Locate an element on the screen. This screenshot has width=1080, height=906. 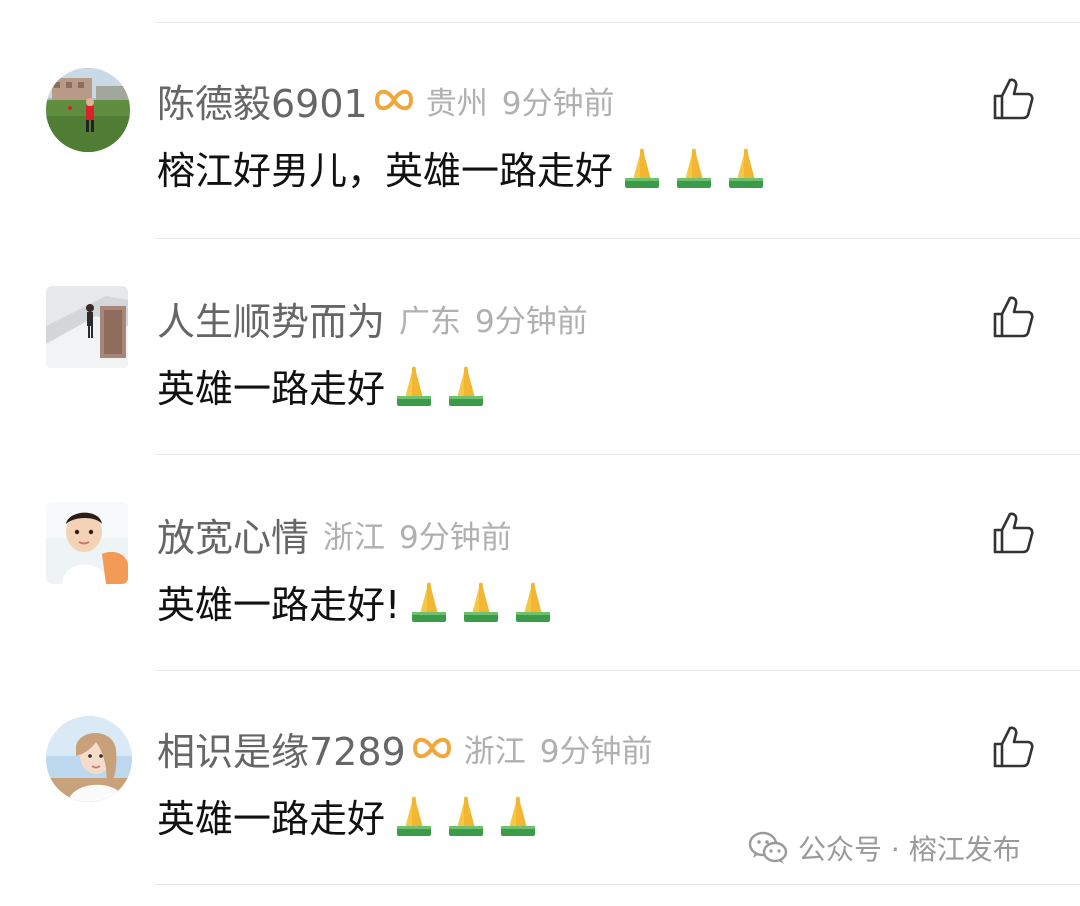
watermark: 公众号 · 榕江发布 is located at coordinates (884, 848).